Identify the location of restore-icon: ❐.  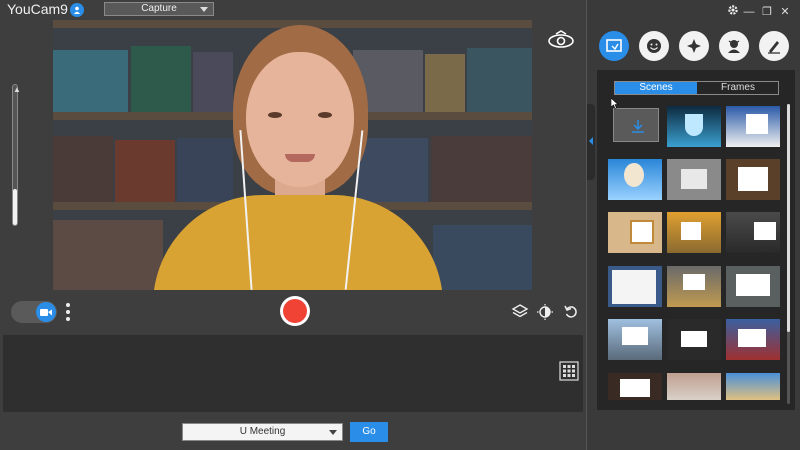
(767, 12).